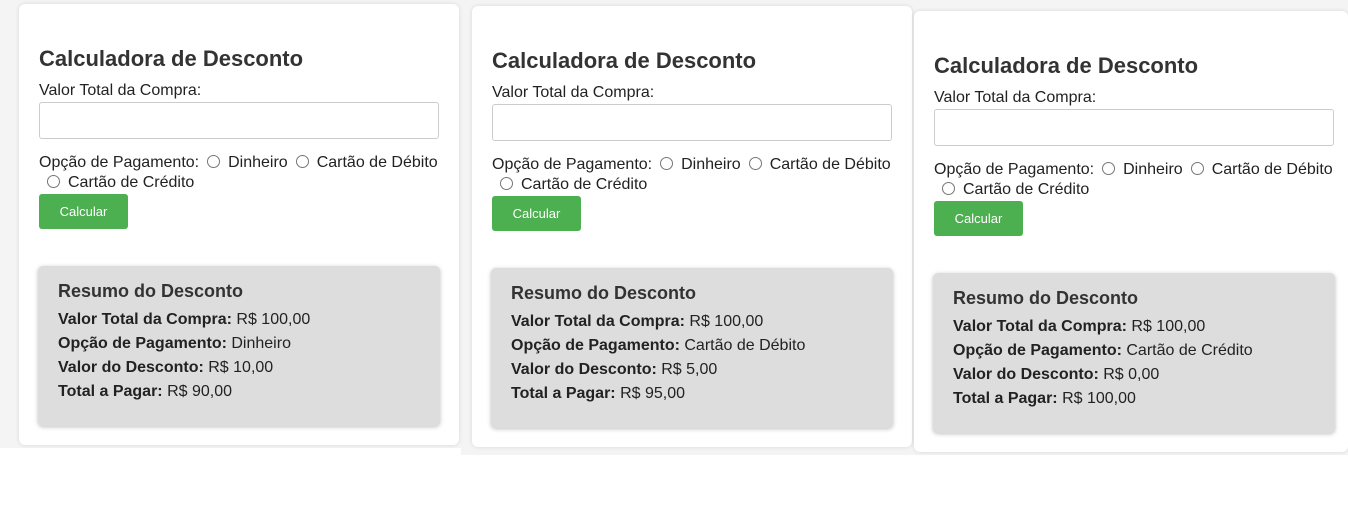 Image resolution: width=1348 pixels, height=512 pixels. What do you see at coordinates (145, 391) in the screenshot?
I see `summary-line-to-pay: Total a Pagar: R$ 90,00` at bounding box center [145, 391].